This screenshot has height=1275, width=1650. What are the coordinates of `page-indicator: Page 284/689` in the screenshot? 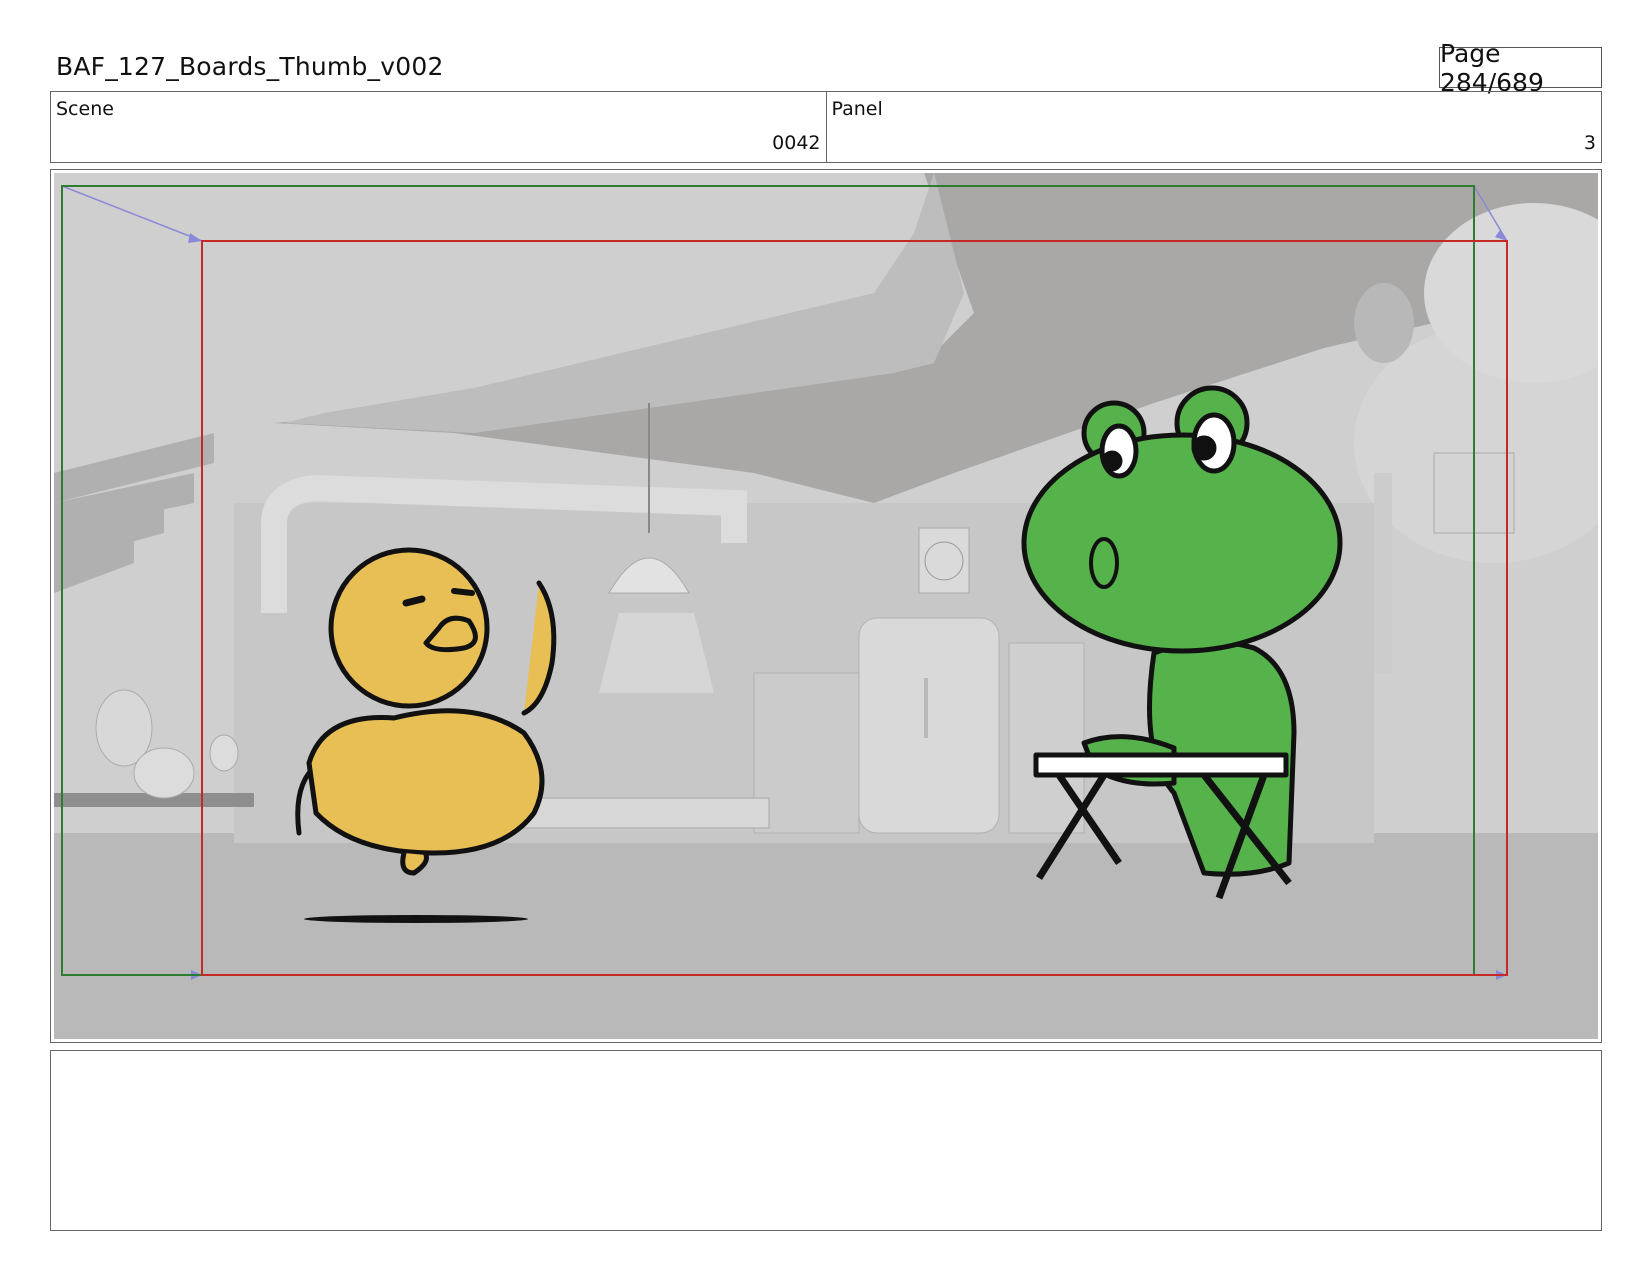 It's located at (1520, 68).